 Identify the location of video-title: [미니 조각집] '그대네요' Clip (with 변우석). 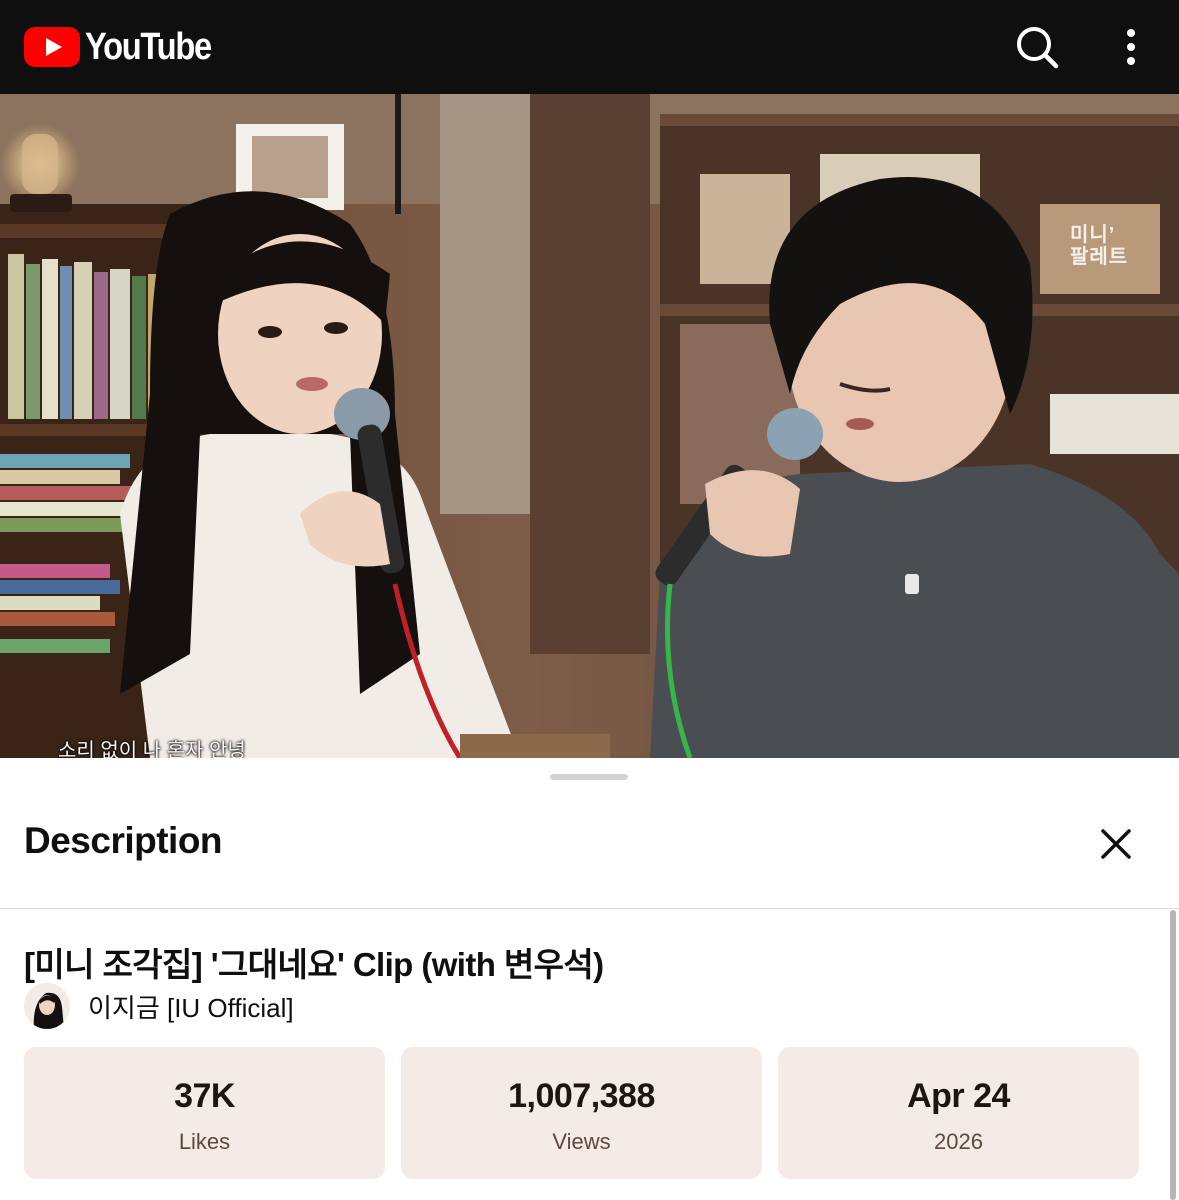
(314, 964).